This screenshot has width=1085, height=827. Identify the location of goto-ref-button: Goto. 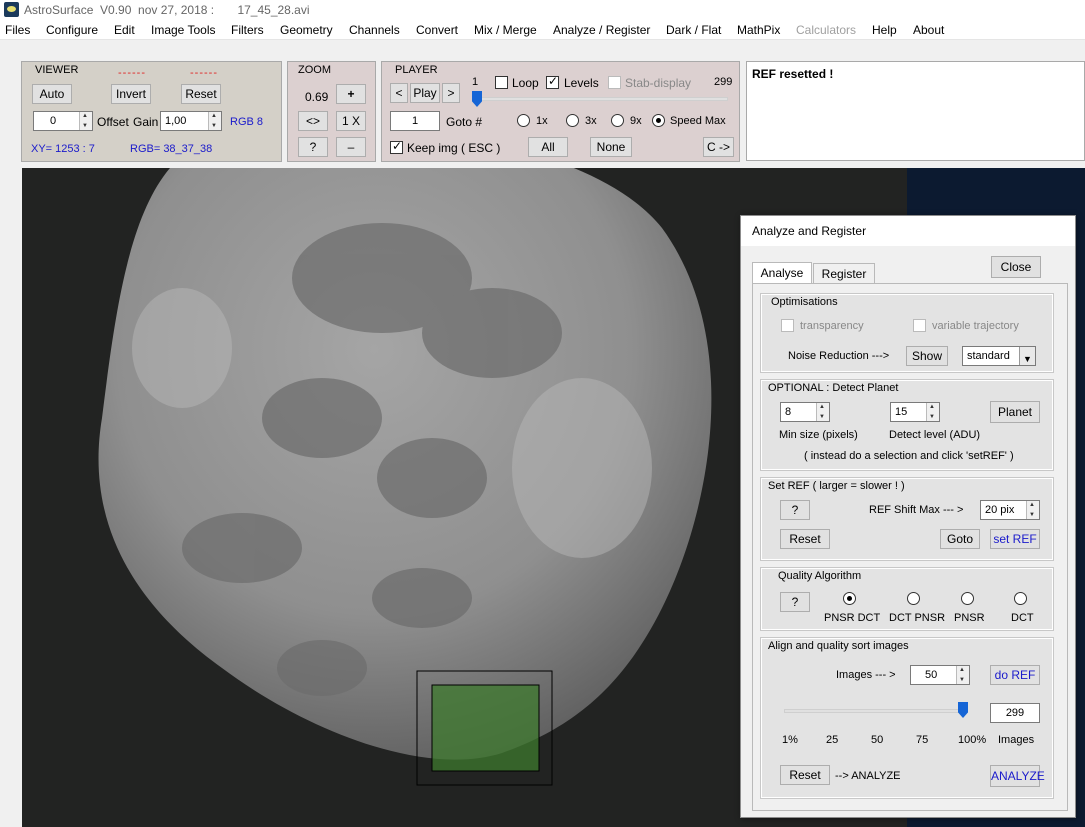
(960, 539).